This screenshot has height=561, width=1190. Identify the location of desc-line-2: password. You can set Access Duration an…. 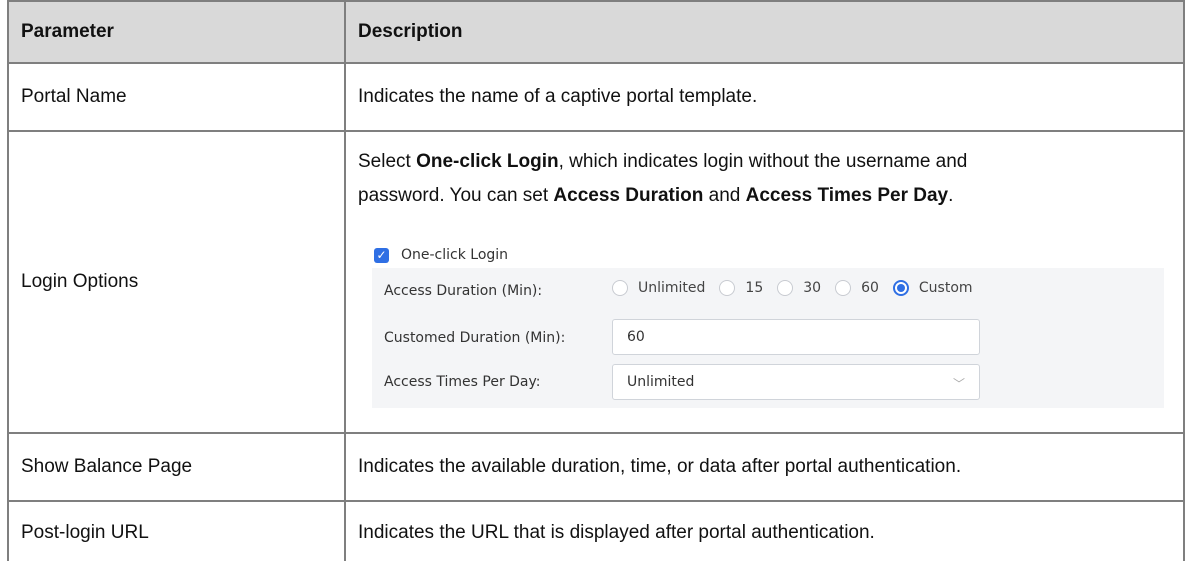
(770, 196).